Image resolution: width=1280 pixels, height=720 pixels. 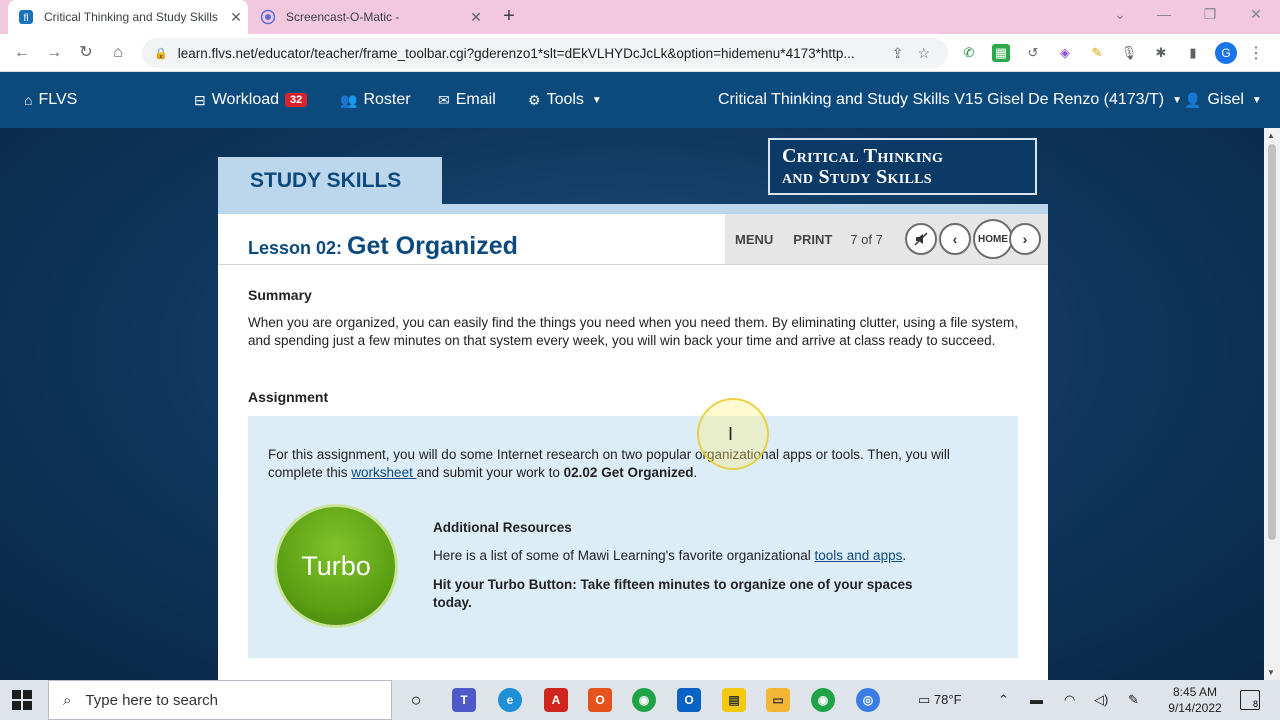 What do you see at coordinates (628, 472) in the screenshot?
I see `assignment-target: 02.02 Get Organized` at bounding box center [628, 472].